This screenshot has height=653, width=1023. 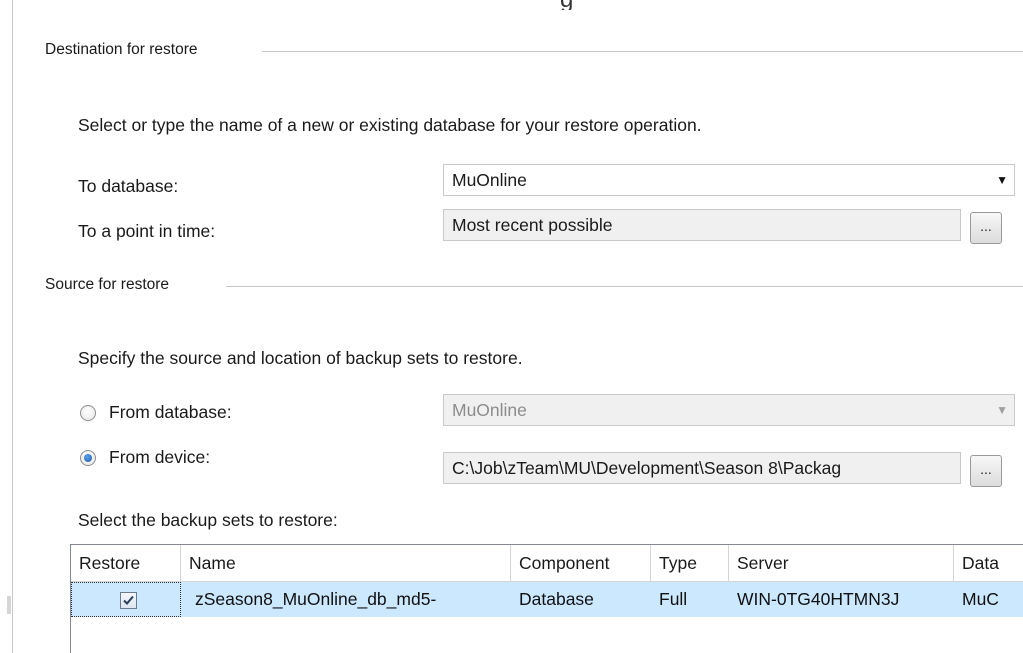 What do you see at coordinates (690, 563) in the screenshot?
I see `column-header-type: Type` at bounding box center [690, 563].